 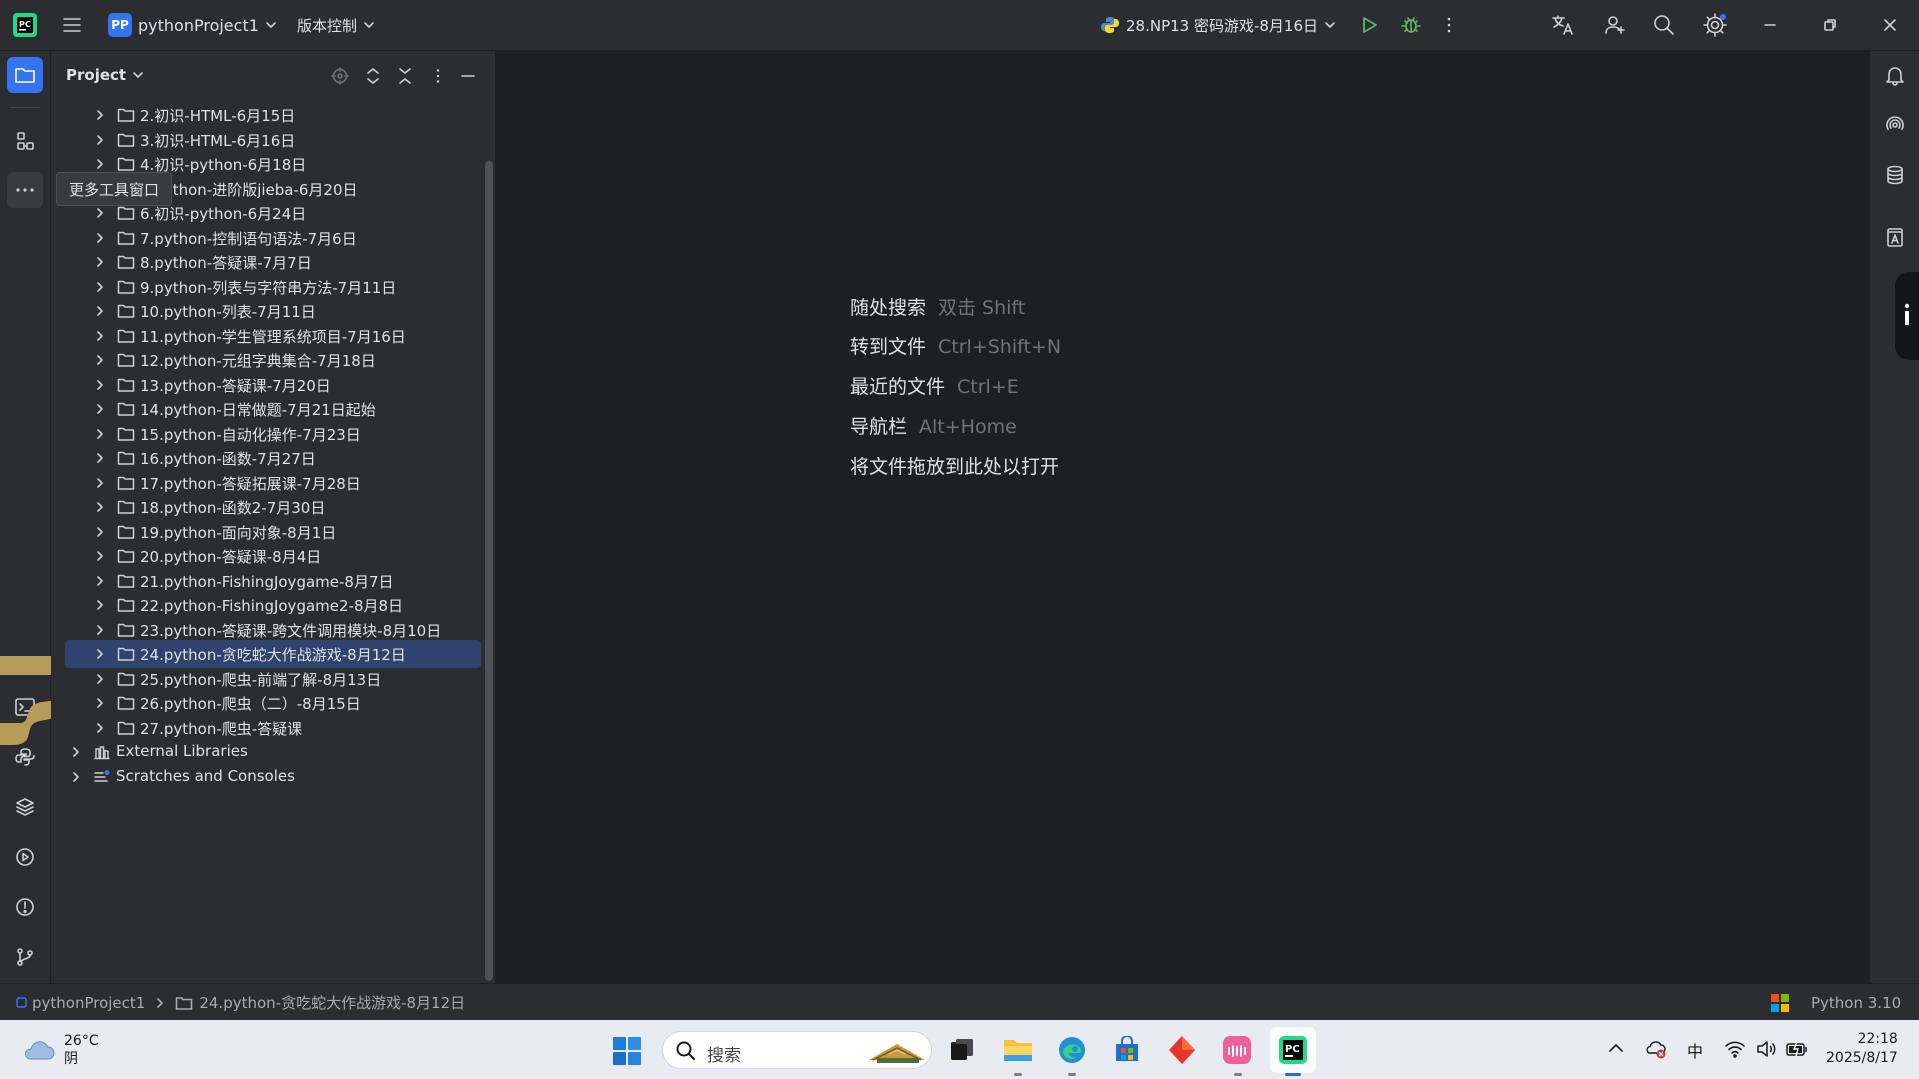 I want to click on notifications-tool-button, so click(x=1895, y=75).